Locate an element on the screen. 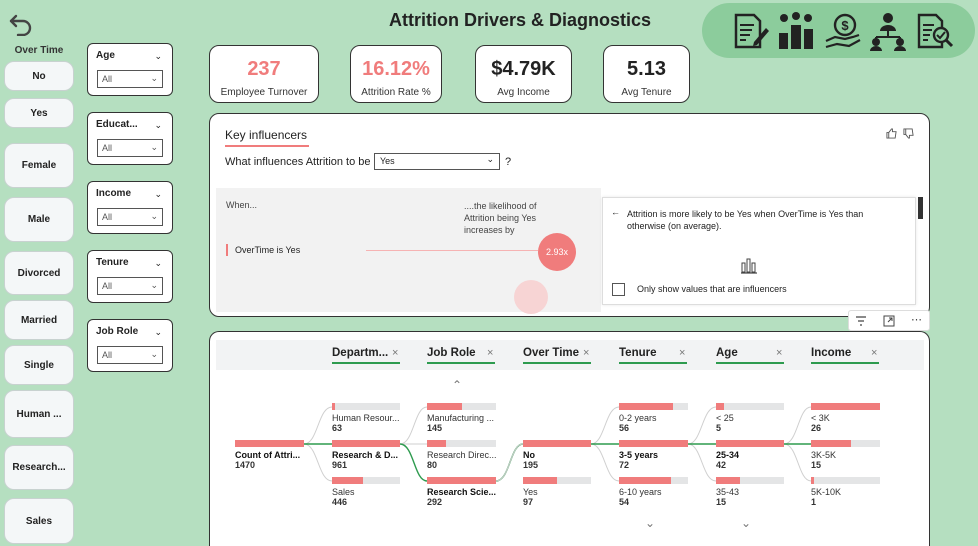 The width and height of the screenshot is (978, 546). row-marker is located at coordinates (227, 250).